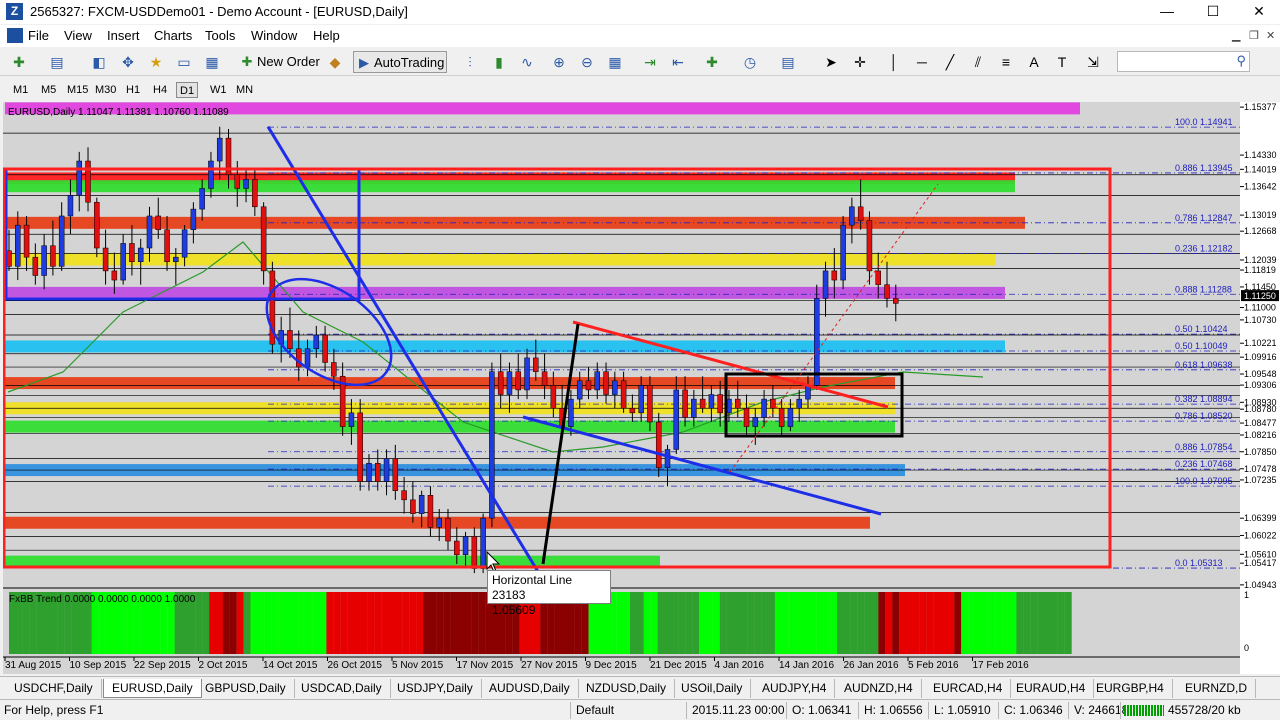  What do you see at coordinates (152, 688) in the screenshot?
I see `tab-eurusd-daily: EURUSD,Daily` at bounding box center [152, 688].